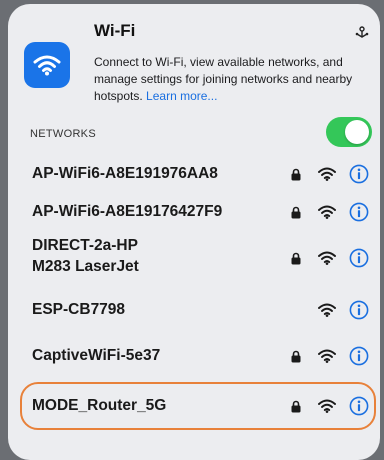  I want to click on network-row-selected: MODE_Router_5G, so click(194, 406).